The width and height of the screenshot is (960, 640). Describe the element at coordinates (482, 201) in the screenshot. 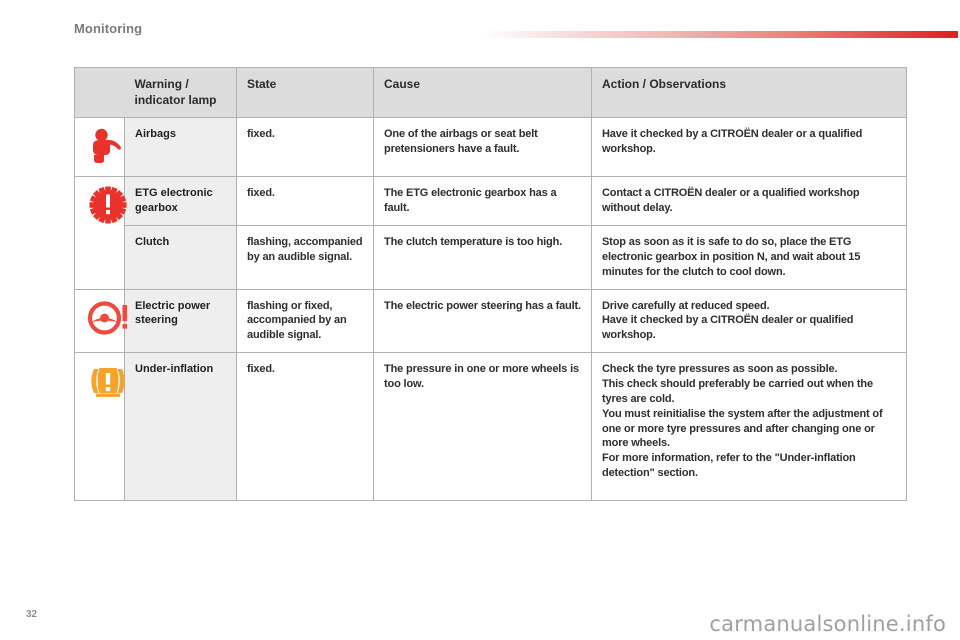

I see `lamp-cause: The ETG electronic gearbox has a fault.` at that location.